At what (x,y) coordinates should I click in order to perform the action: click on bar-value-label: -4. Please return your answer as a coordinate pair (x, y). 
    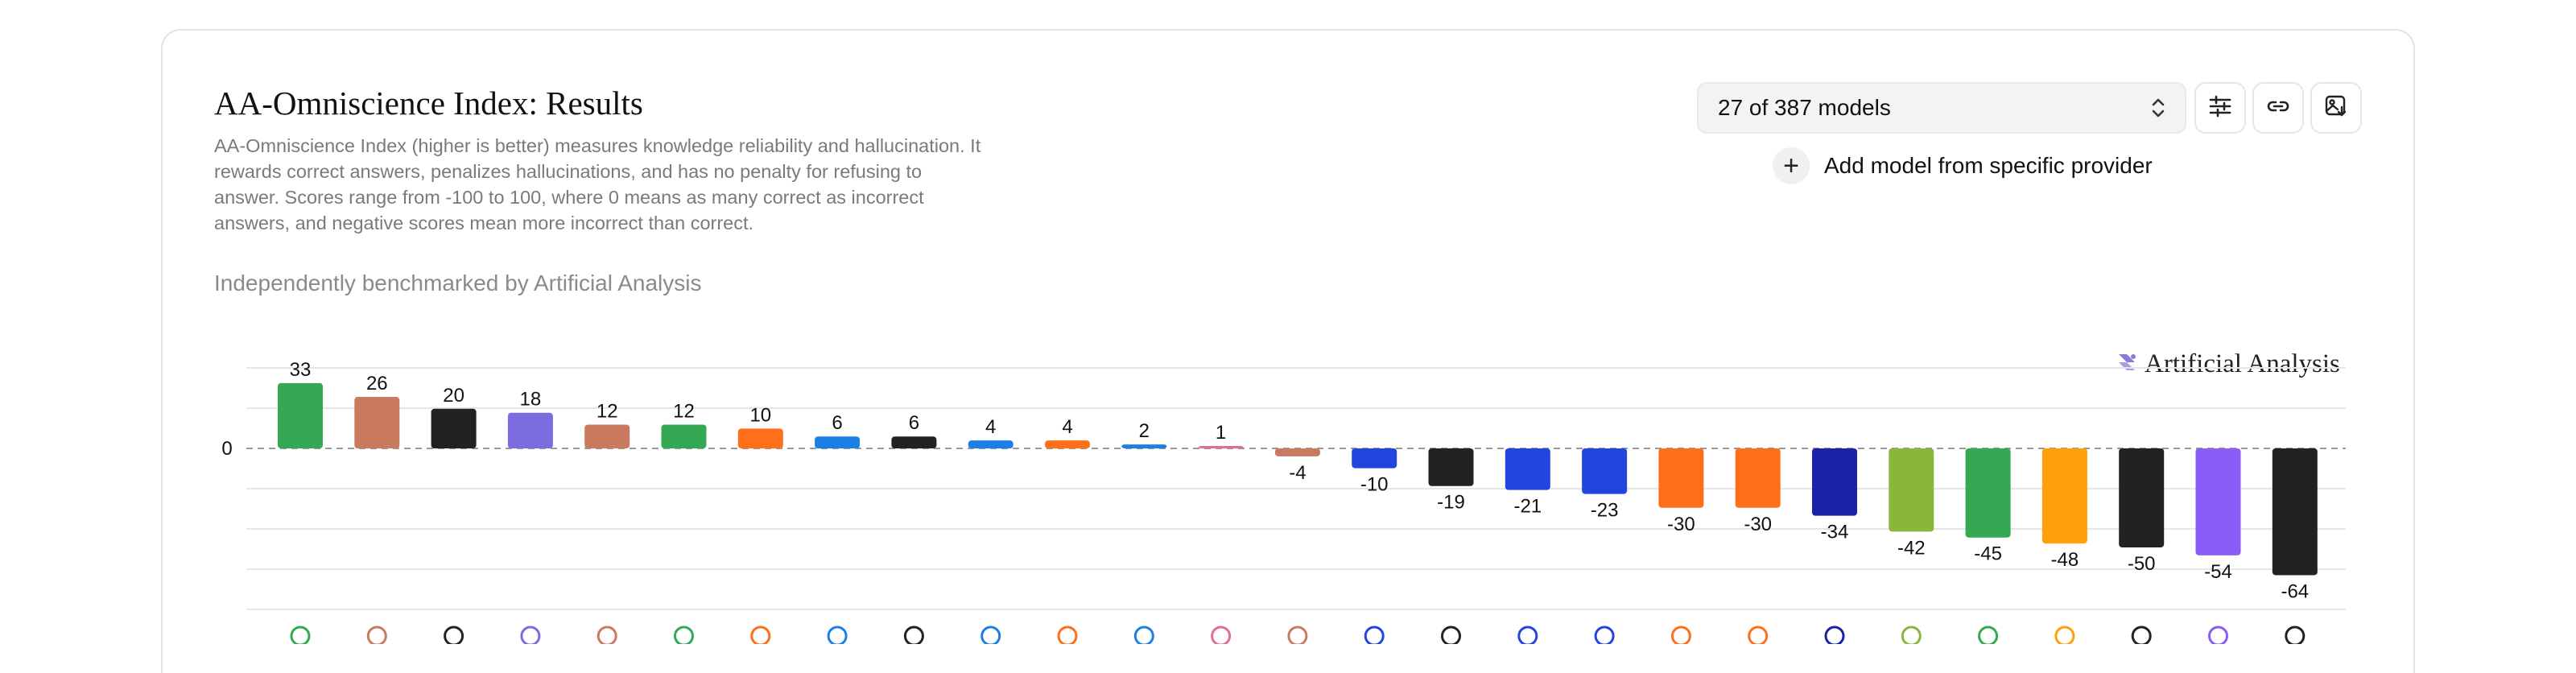
    Looking at the image, I should click on (1297, 473).